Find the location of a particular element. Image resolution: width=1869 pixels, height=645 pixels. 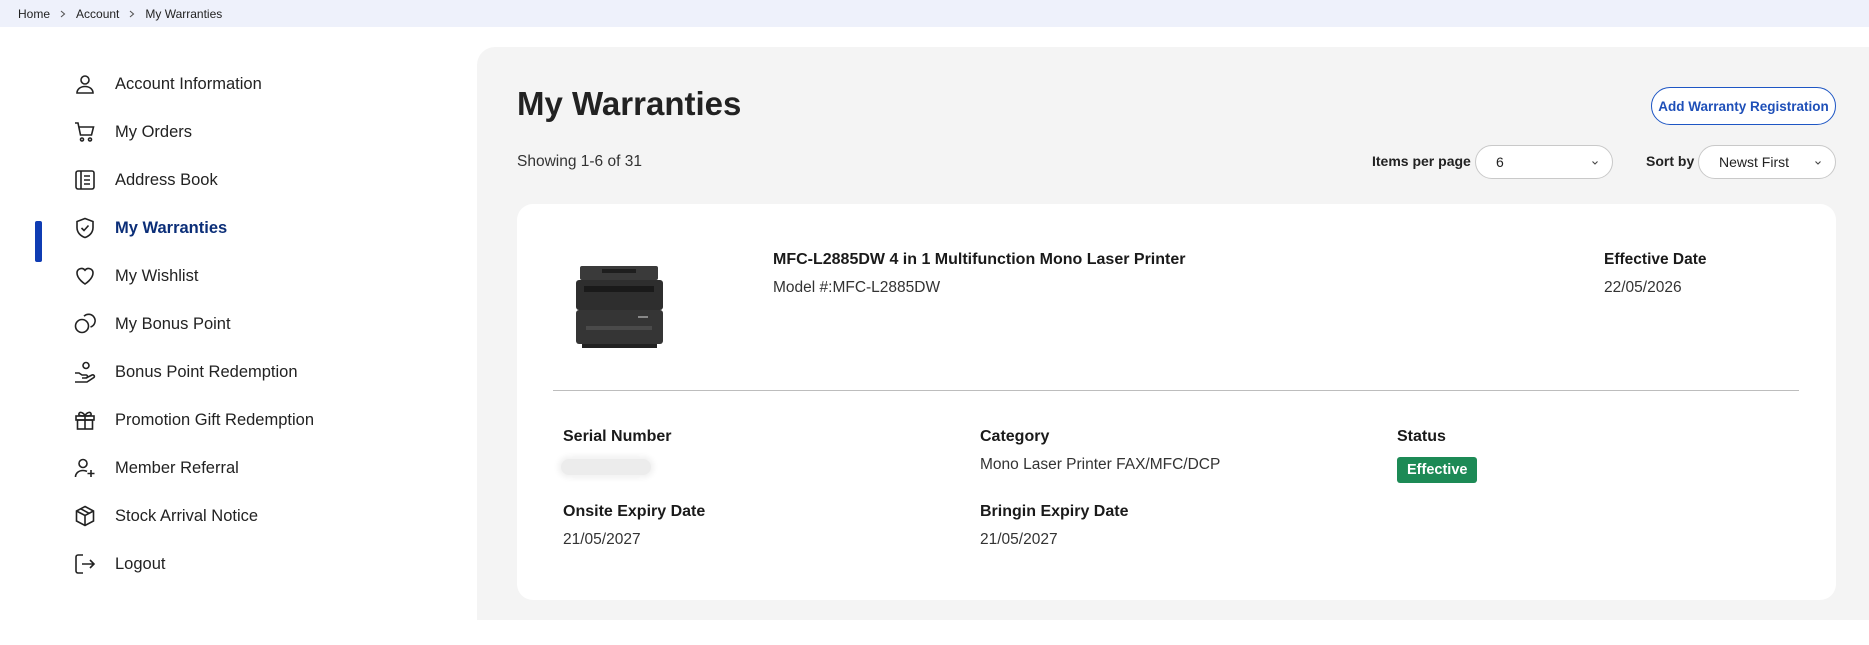

sidebar-item-address-book: Address Book is located at coordinates (145, 180).